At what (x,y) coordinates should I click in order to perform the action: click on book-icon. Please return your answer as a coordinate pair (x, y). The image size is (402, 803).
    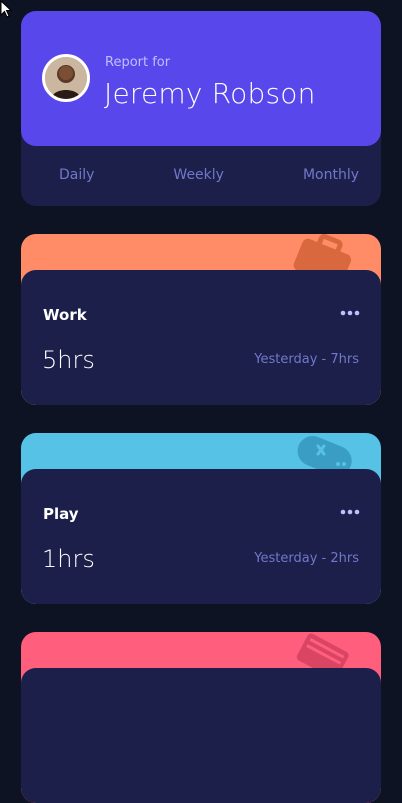
    Looking at the image, I should click on (322, 652).